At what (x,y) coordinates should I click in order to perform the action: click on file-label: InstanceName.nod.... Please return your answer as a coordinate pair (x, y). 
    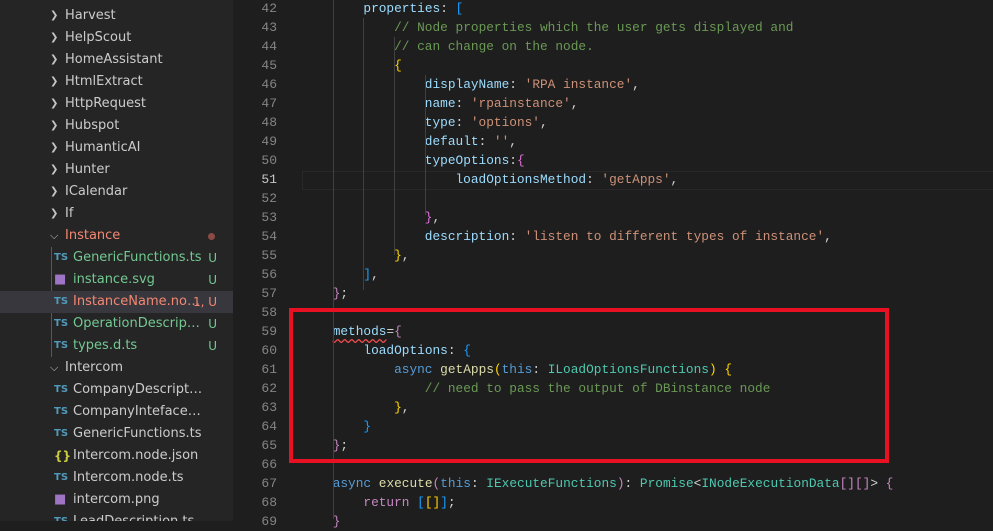
    Looking at the image, I should click on (138, 301).